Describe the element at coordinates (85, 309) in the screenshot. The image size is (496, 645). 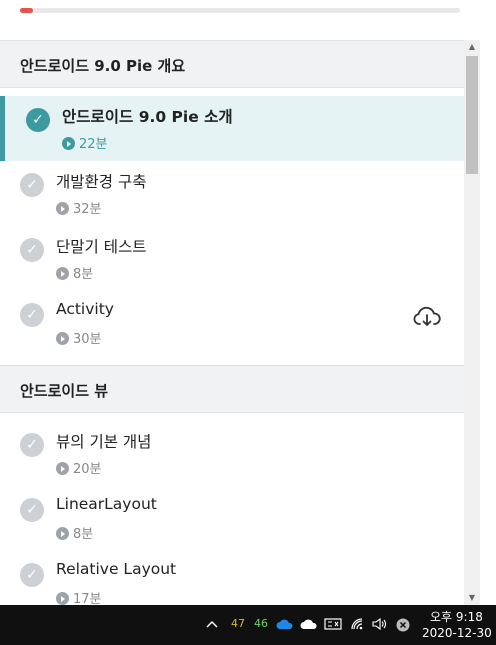
I see `lesson-title: Activity` at that location.